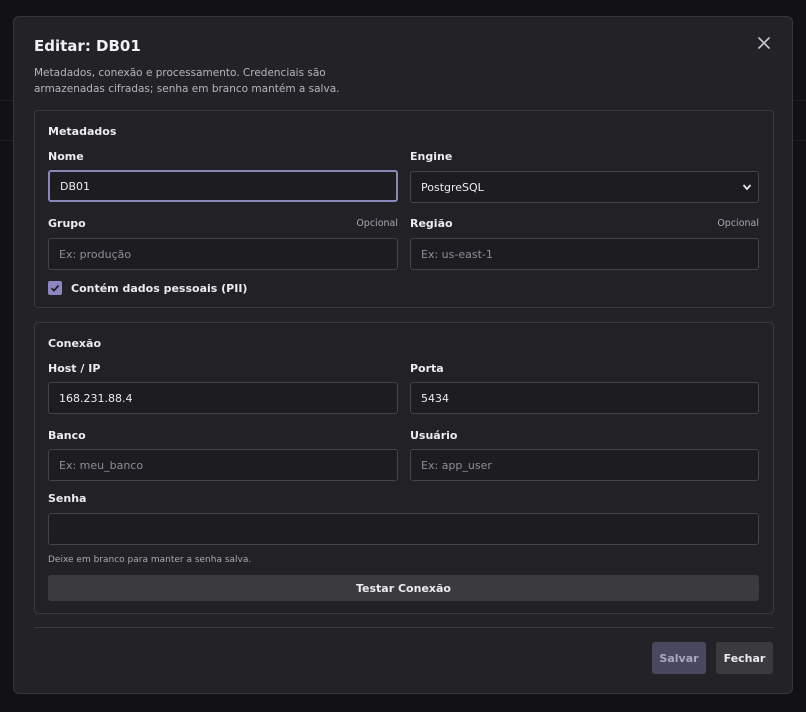  What do you see at coordinates (456, 465) in the screenshot?
I see `user-placeholder: Ex: app_user` at bounding box center [456, 465].